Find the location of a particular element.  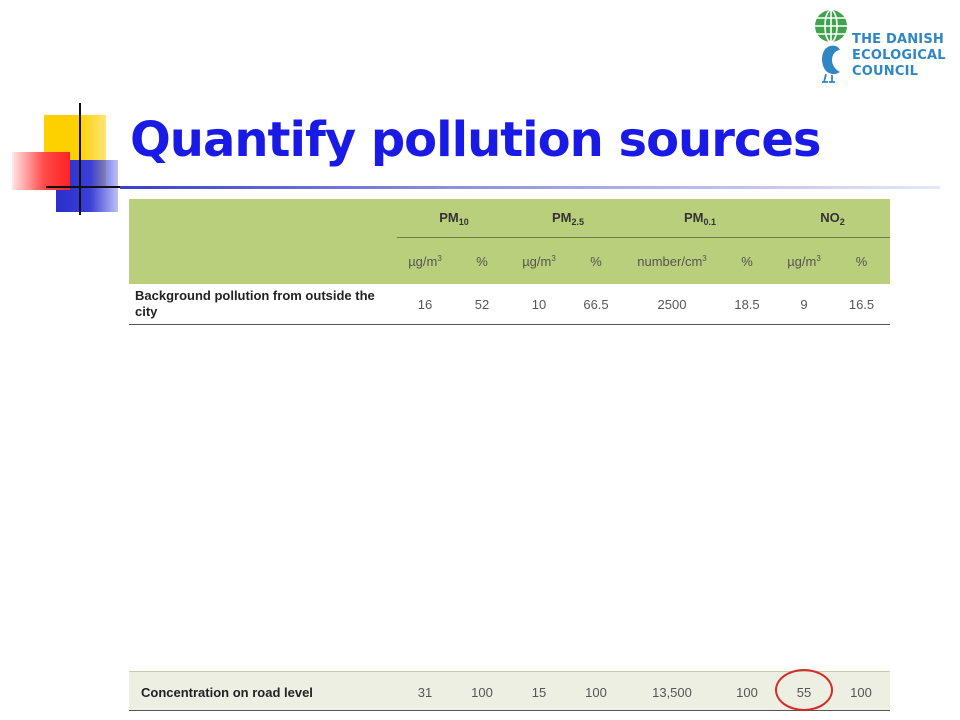

decor-red-square is located at coordinates (41, 171).